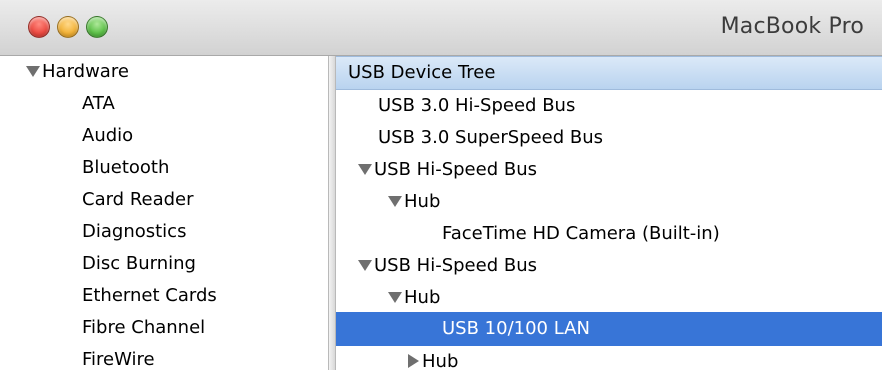 The width and height of the screenshot is (882, 370). What do you see at coordinates (138, 200) in the screenshot?
I see `sidebar-item-card-reader: Card Reader` at bounding box center [138, 200].